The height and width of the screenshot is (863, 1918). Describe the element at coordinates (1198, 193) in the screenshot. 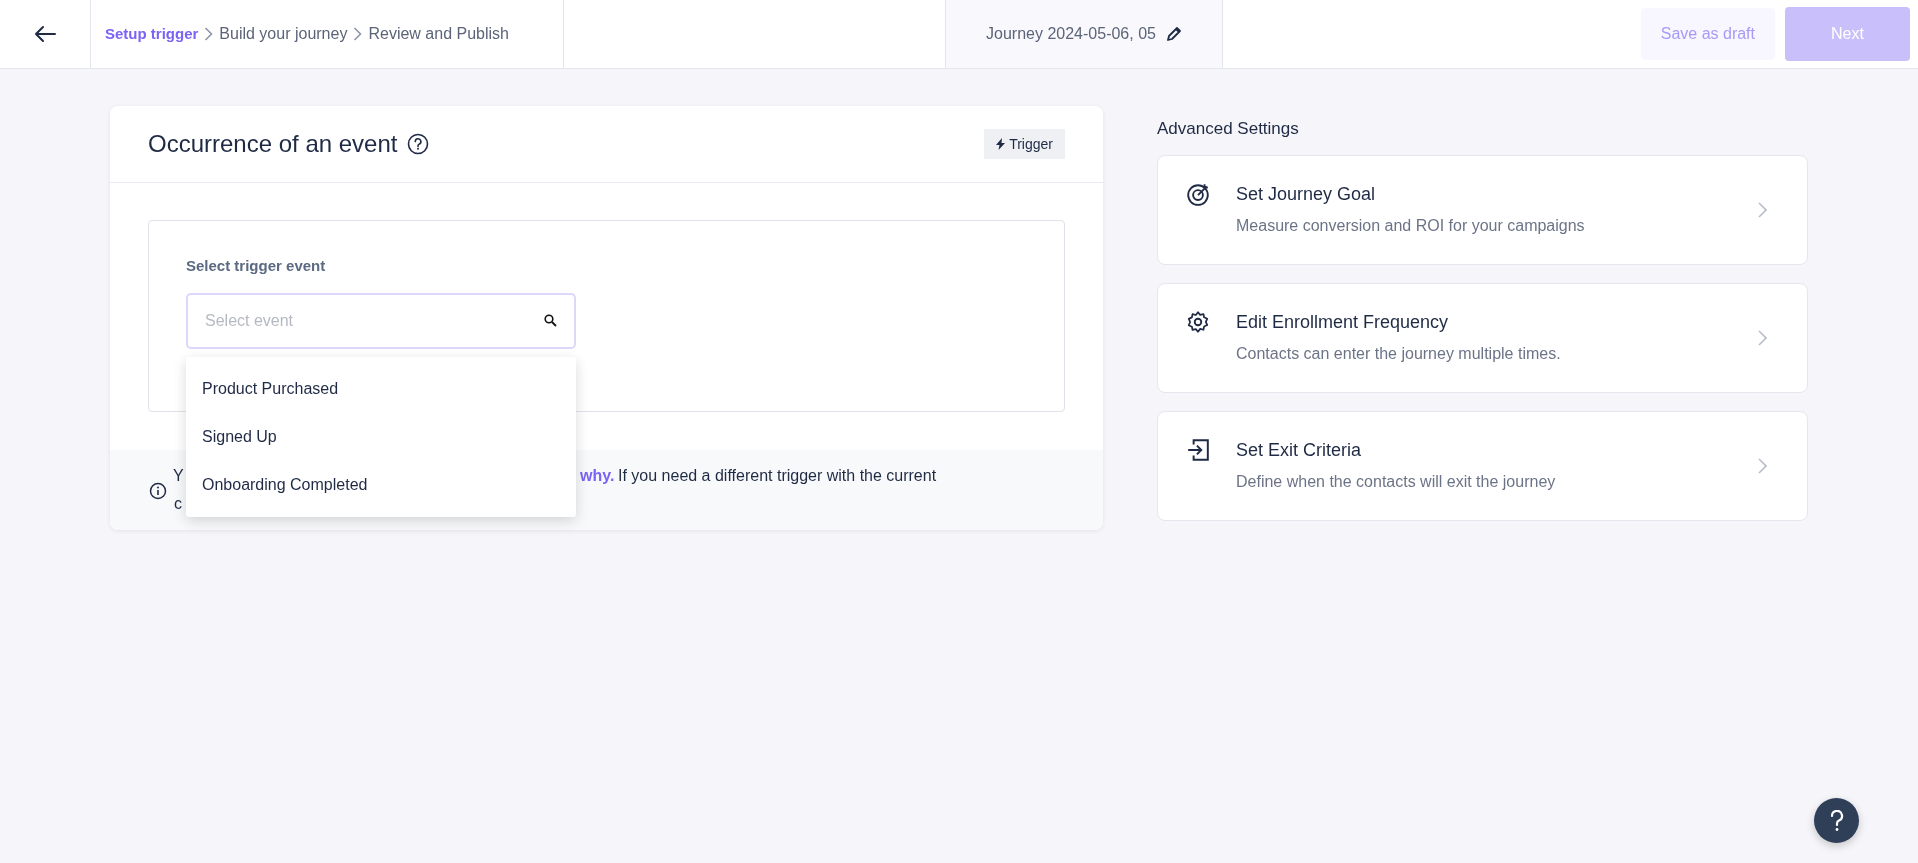

I see `target-icon` at that location.